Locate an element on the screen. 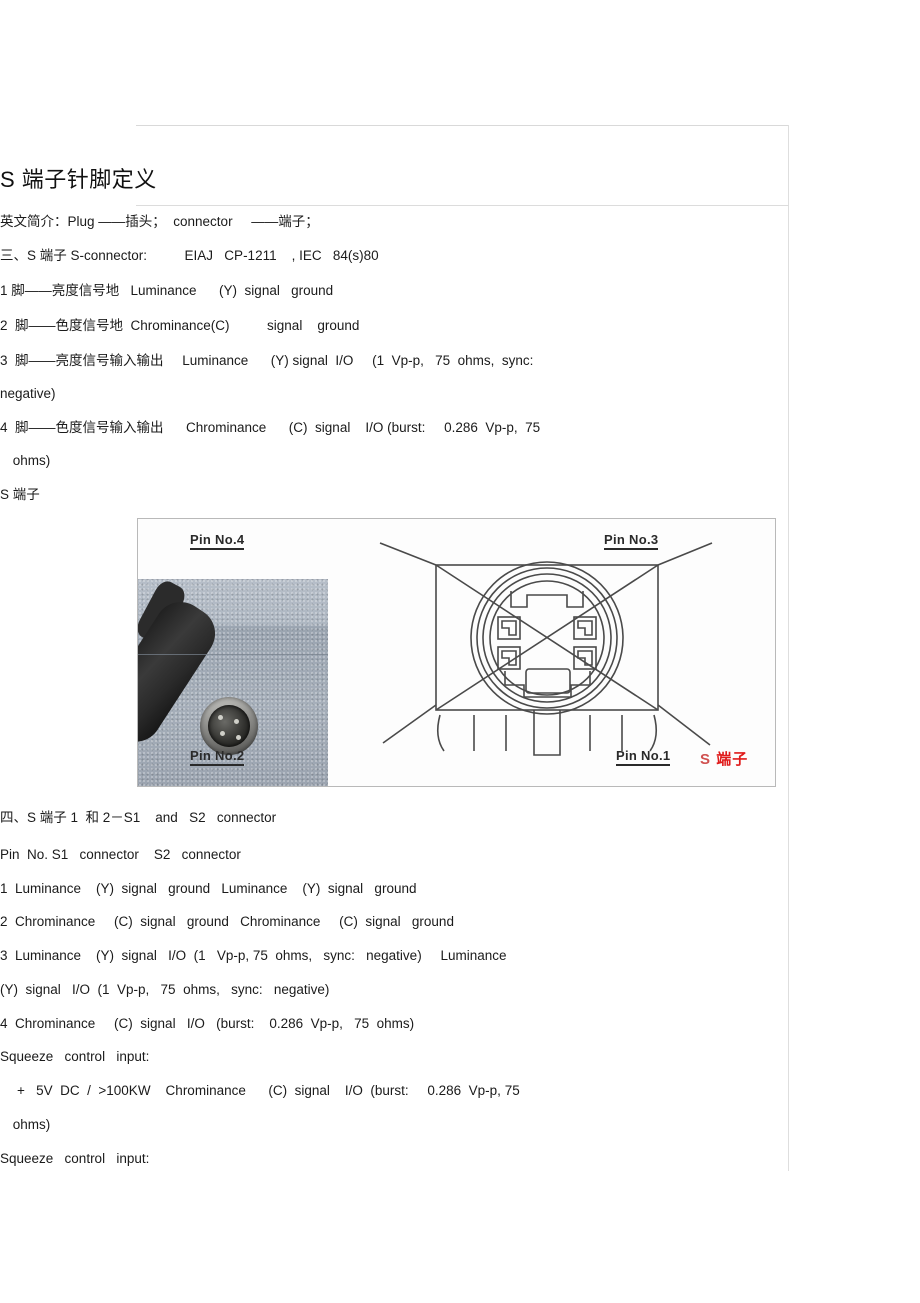  figure-watermark: S 端子 is located at coordinates (724, 758).